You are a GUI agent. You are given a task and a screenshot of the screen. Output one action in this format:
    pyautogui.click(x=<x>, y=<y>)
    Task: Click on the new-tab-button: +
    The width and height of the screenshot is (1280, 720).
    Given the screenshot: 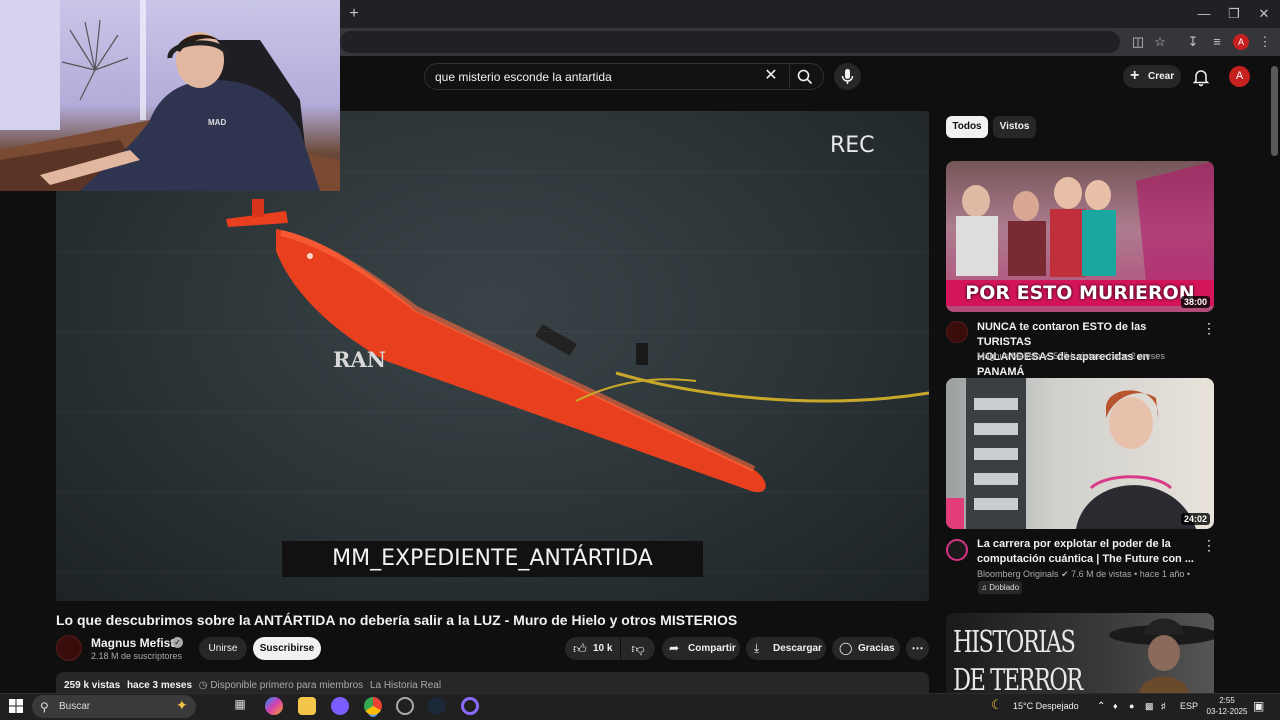 What is the action you would take?
    pyautogui.click(x=354, y=14)
    